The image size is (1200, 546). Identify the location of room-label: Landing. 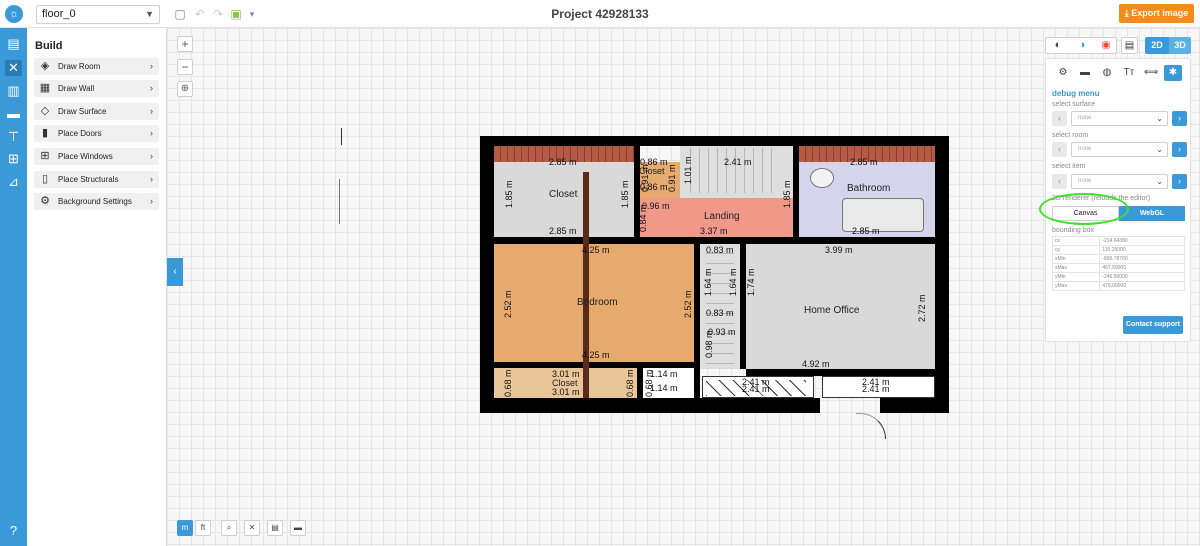
(722, 216).